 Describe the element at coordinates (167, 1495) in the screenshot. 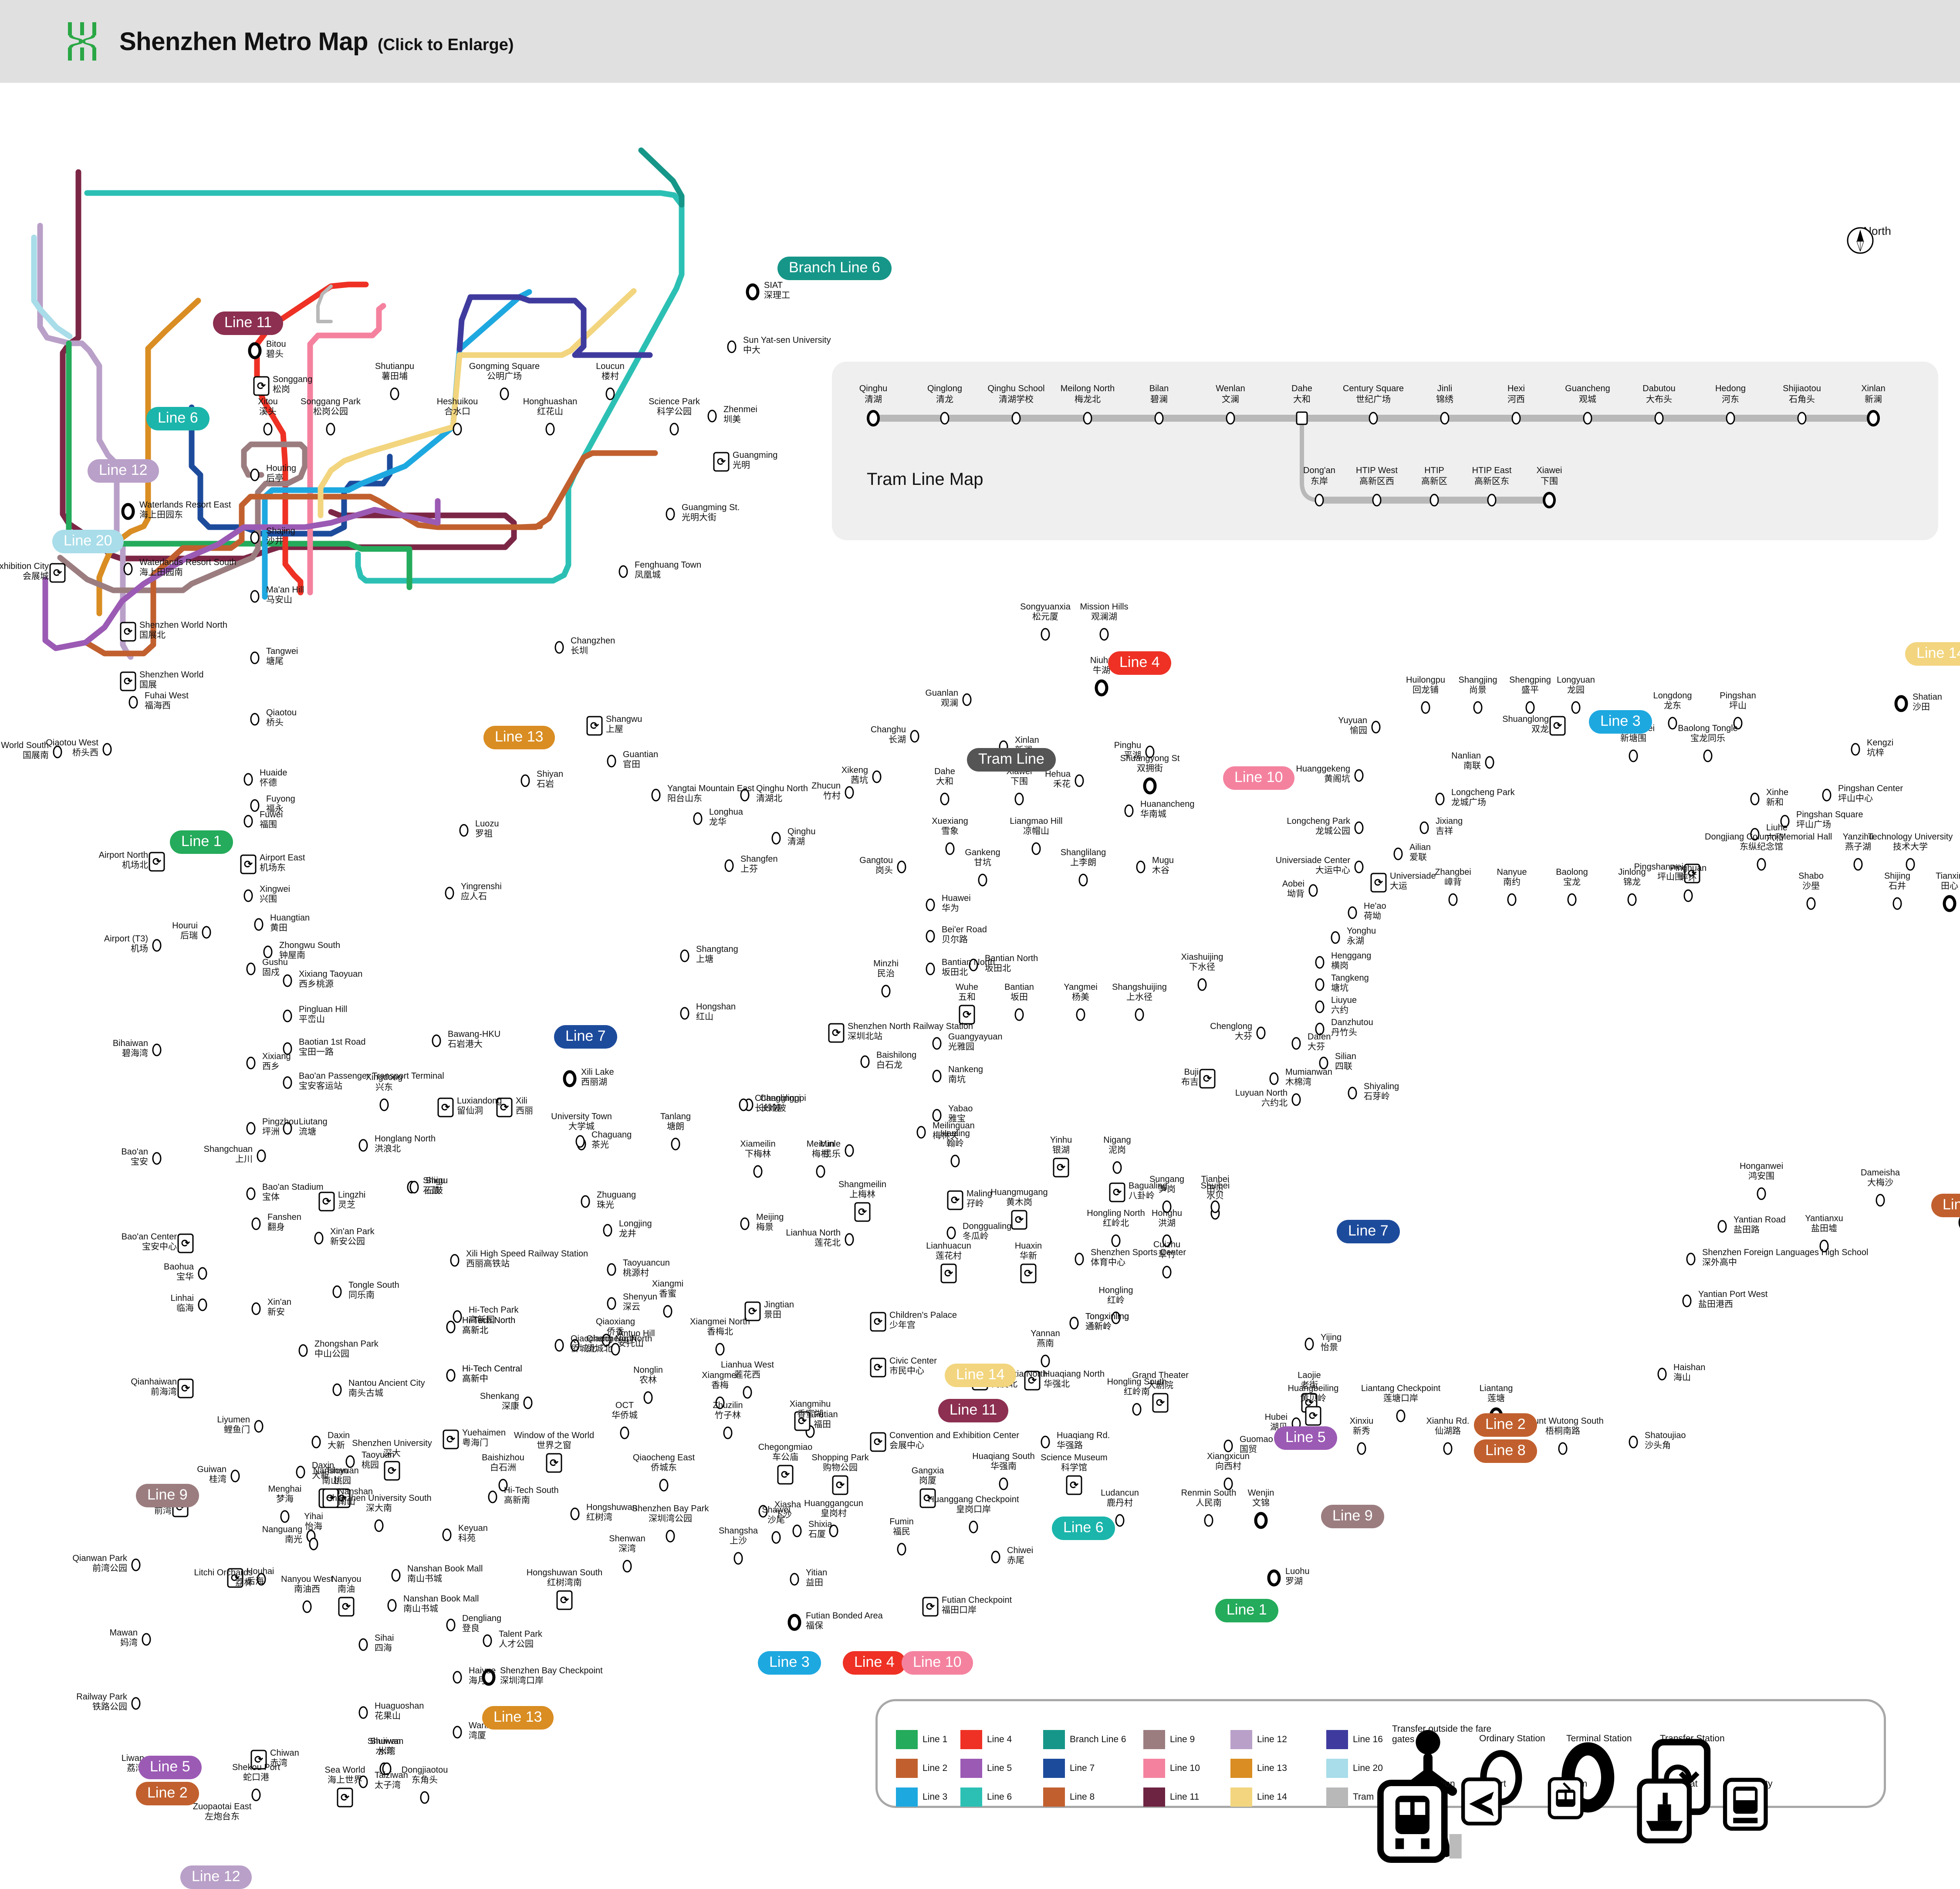

I see `line-bullet-line-9: Line 9` at that location.